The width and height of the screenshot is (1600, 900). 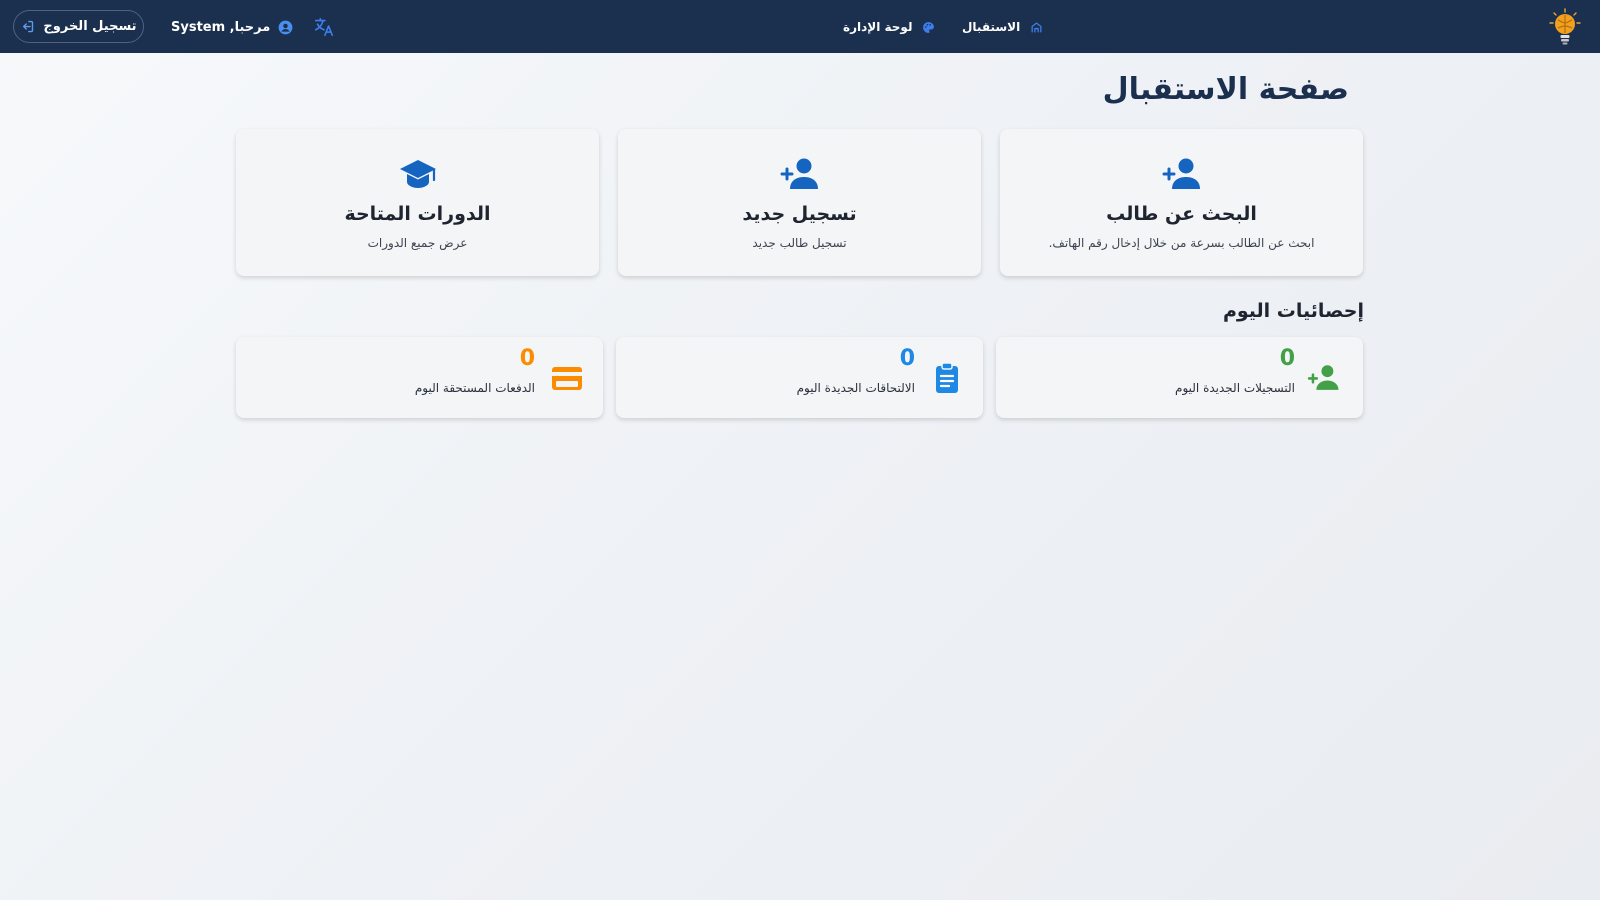 What do you see at coordinates (1235, 388) in the screenshot?
I see `stat-registrations-label: التسجيلات الجديدة اليوم` at bounding box center [1235, 388].